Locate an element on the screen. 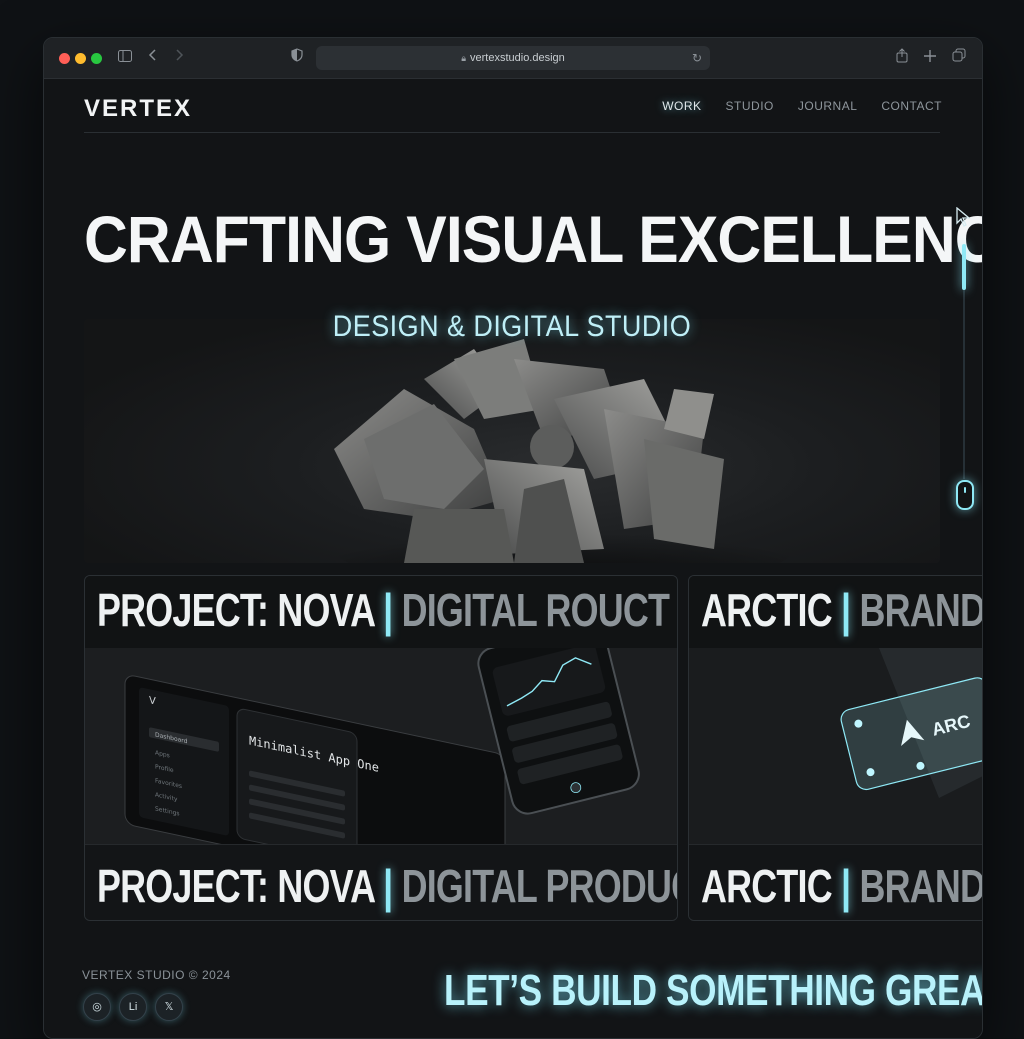 The image size is (1024, 1039). nav-contact: CONTACT is located at coordinates (911, 106).